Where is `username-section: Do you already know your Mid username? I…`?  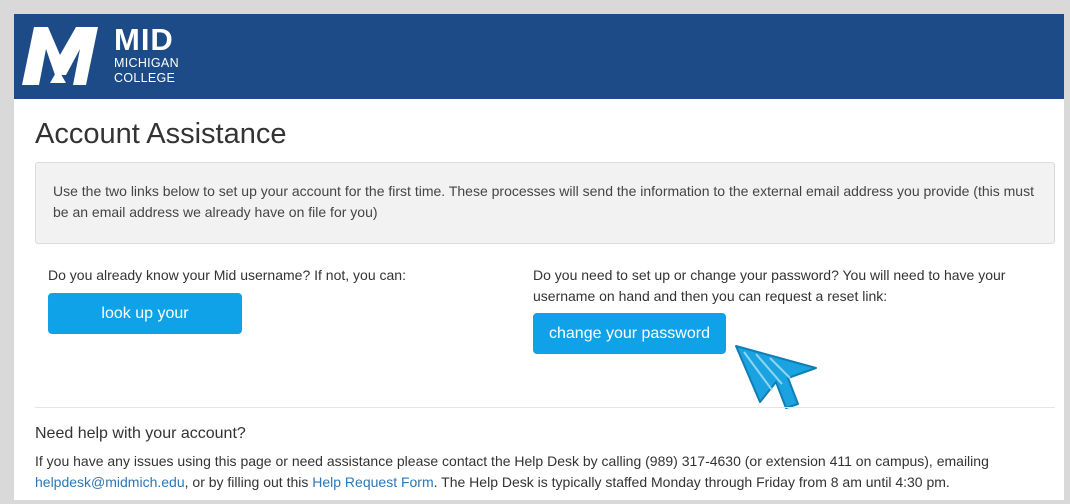 username-section: Do you already know your Mid username? I… is located at coordinates (258, 314).